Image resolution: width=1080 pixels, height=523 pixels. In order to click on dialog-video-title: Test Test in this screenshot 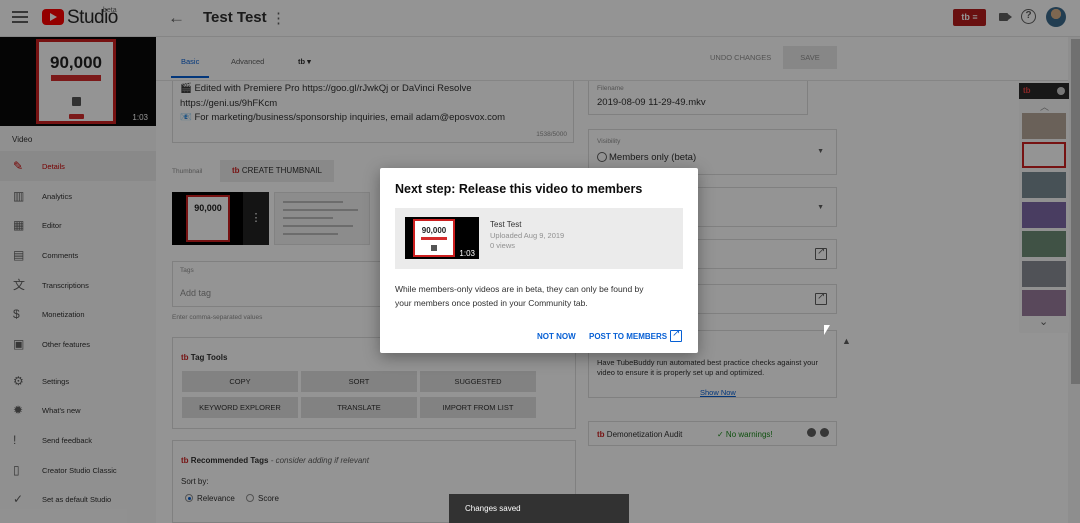, I will do `click(506, 224)`.